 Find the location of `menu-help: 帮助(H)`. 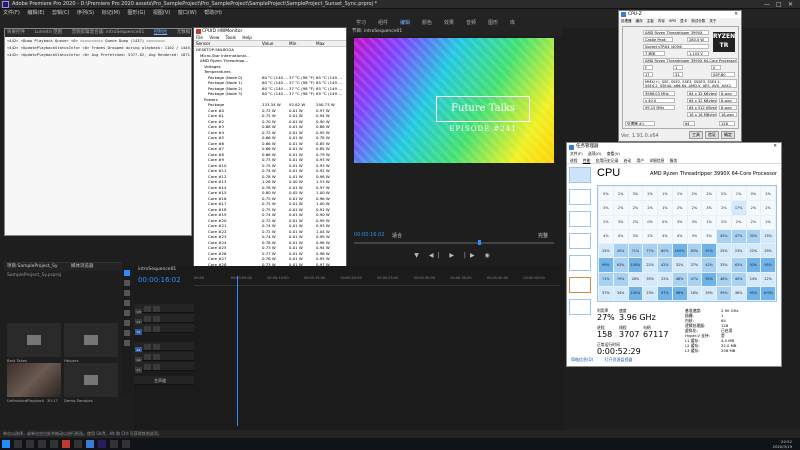

menu-help: 帮助(H) is located at coordinates (213, 13).